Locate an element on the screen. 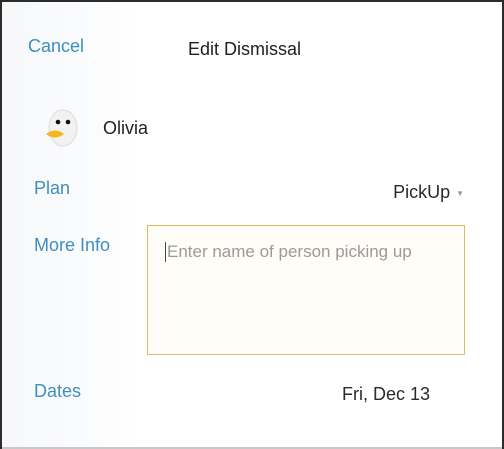 This screenshot has width=504, height=449. plan-selected-value: PickUp is located at coordinates (422, 192).